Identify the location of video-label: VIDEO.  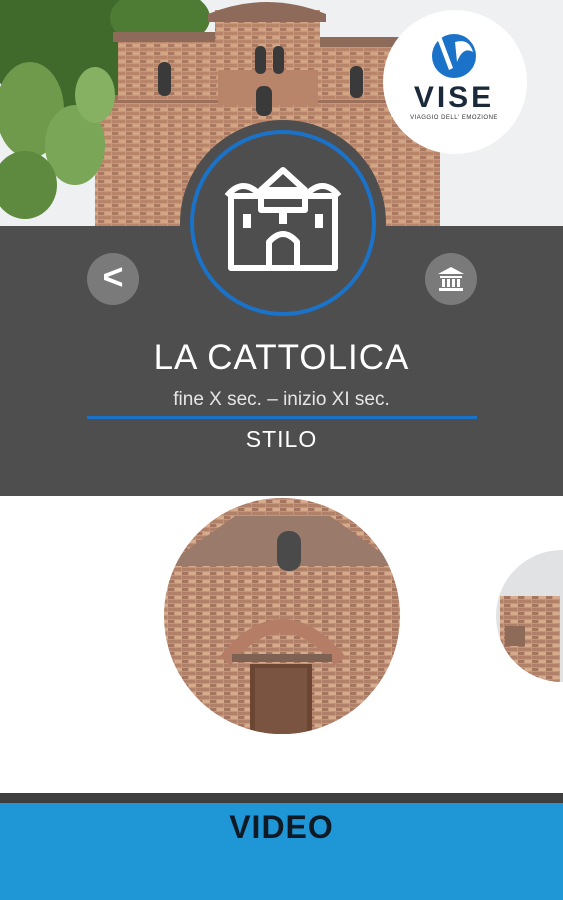
(281, 827).